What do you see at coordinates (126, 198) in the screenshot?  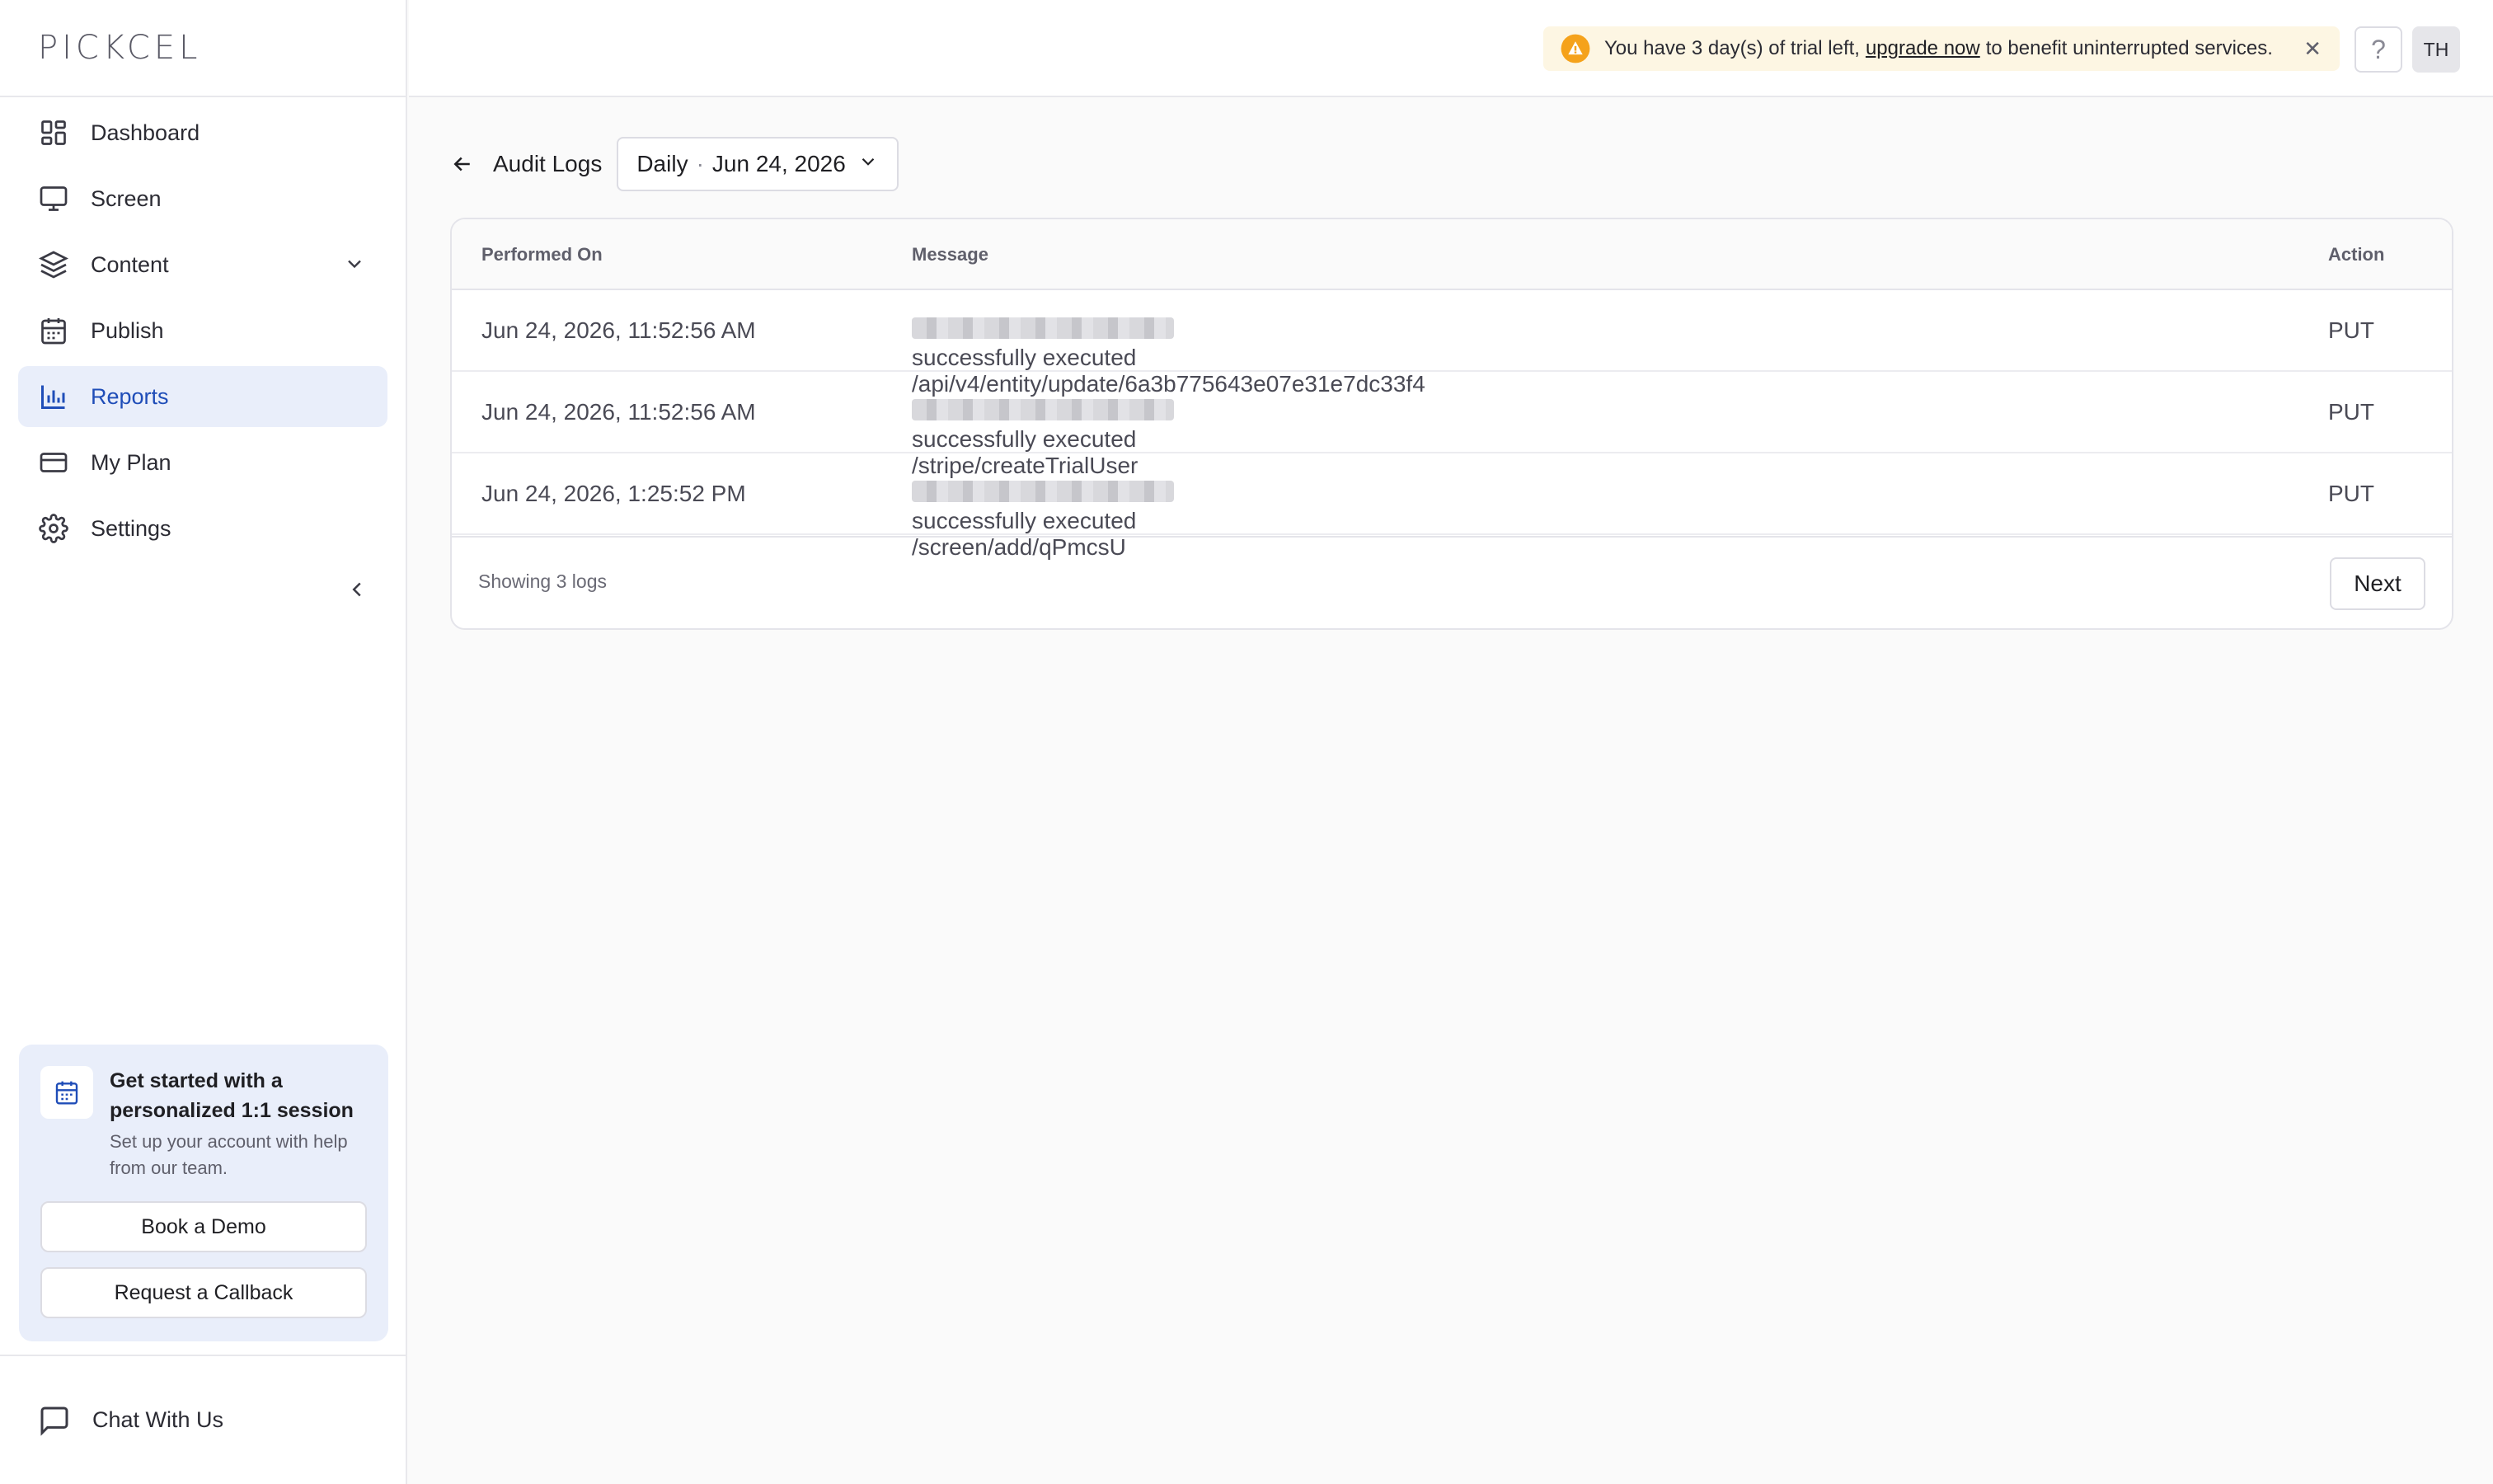 I see `sidebar-item-label: Screen` at bounding box center [126, 198].